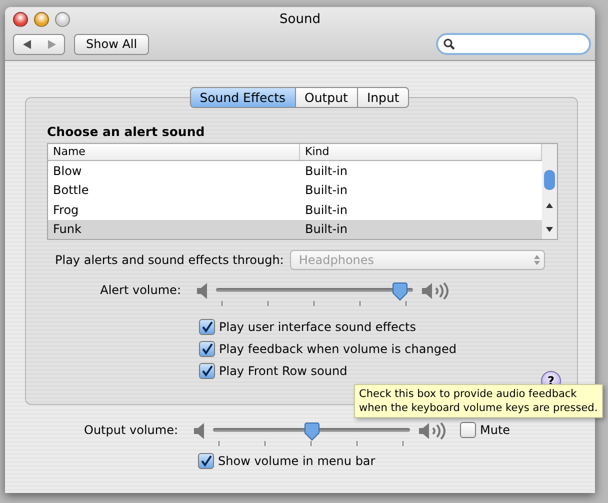 Image resolution: width=608 pixels, height=503 pixels. I want to click on back-forward-control, so click(39, 44).